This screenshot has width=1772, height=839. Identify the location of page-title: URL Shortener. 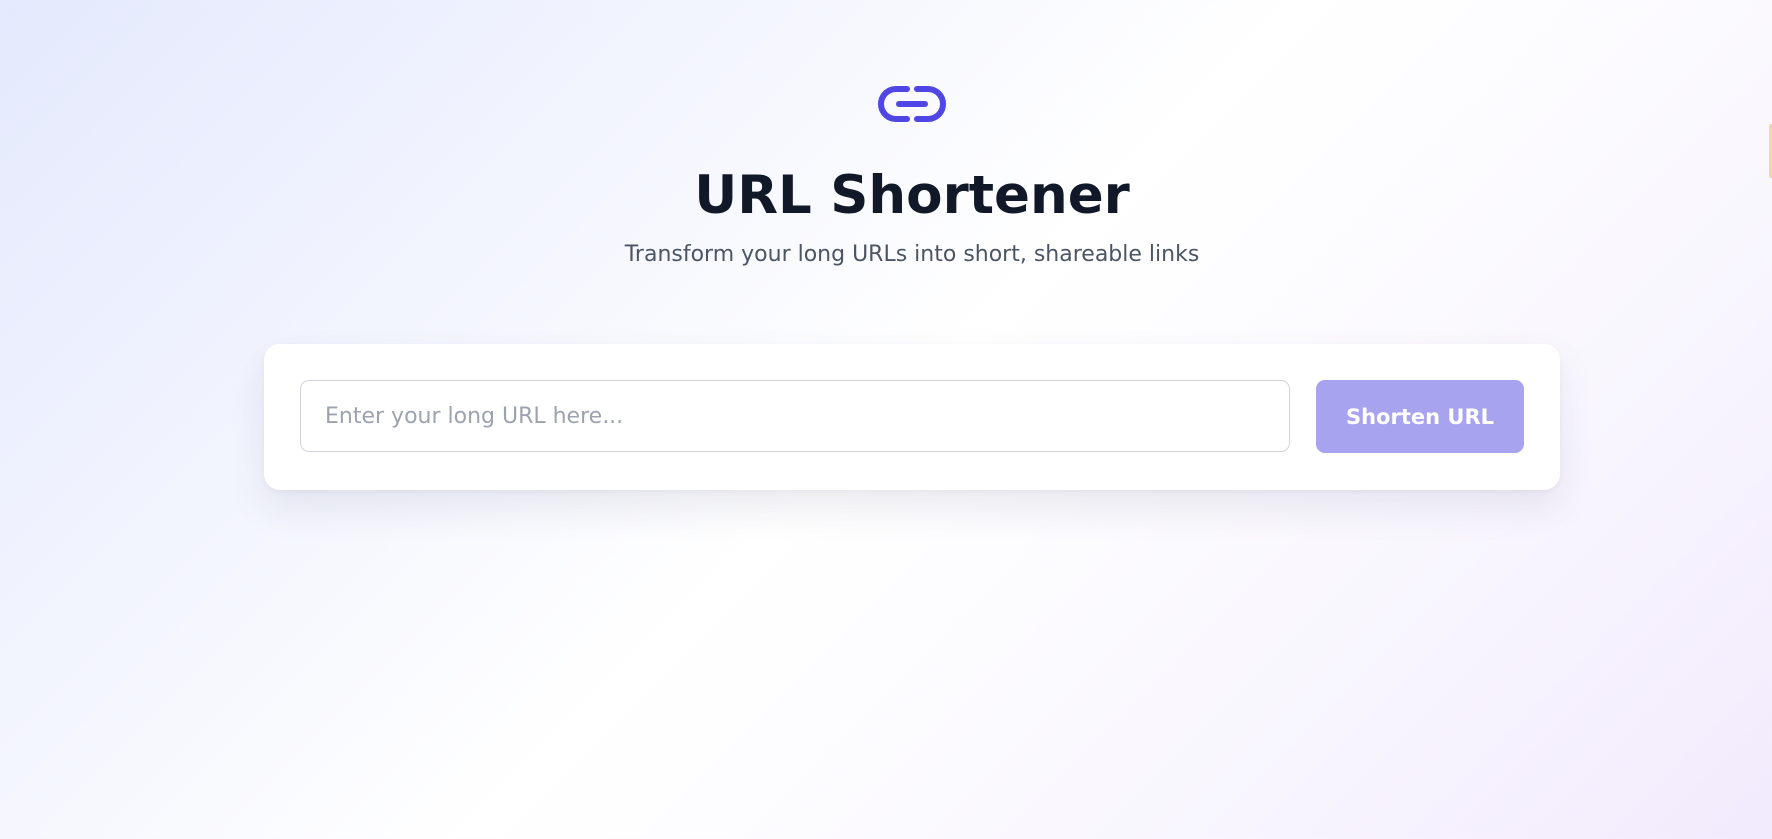
(912, 195).